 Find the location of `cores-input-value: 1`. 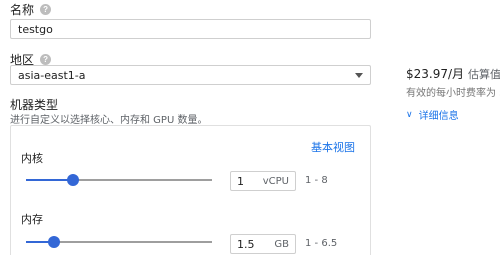

cores-input-value: 1 is located at coordinates (240, 181).